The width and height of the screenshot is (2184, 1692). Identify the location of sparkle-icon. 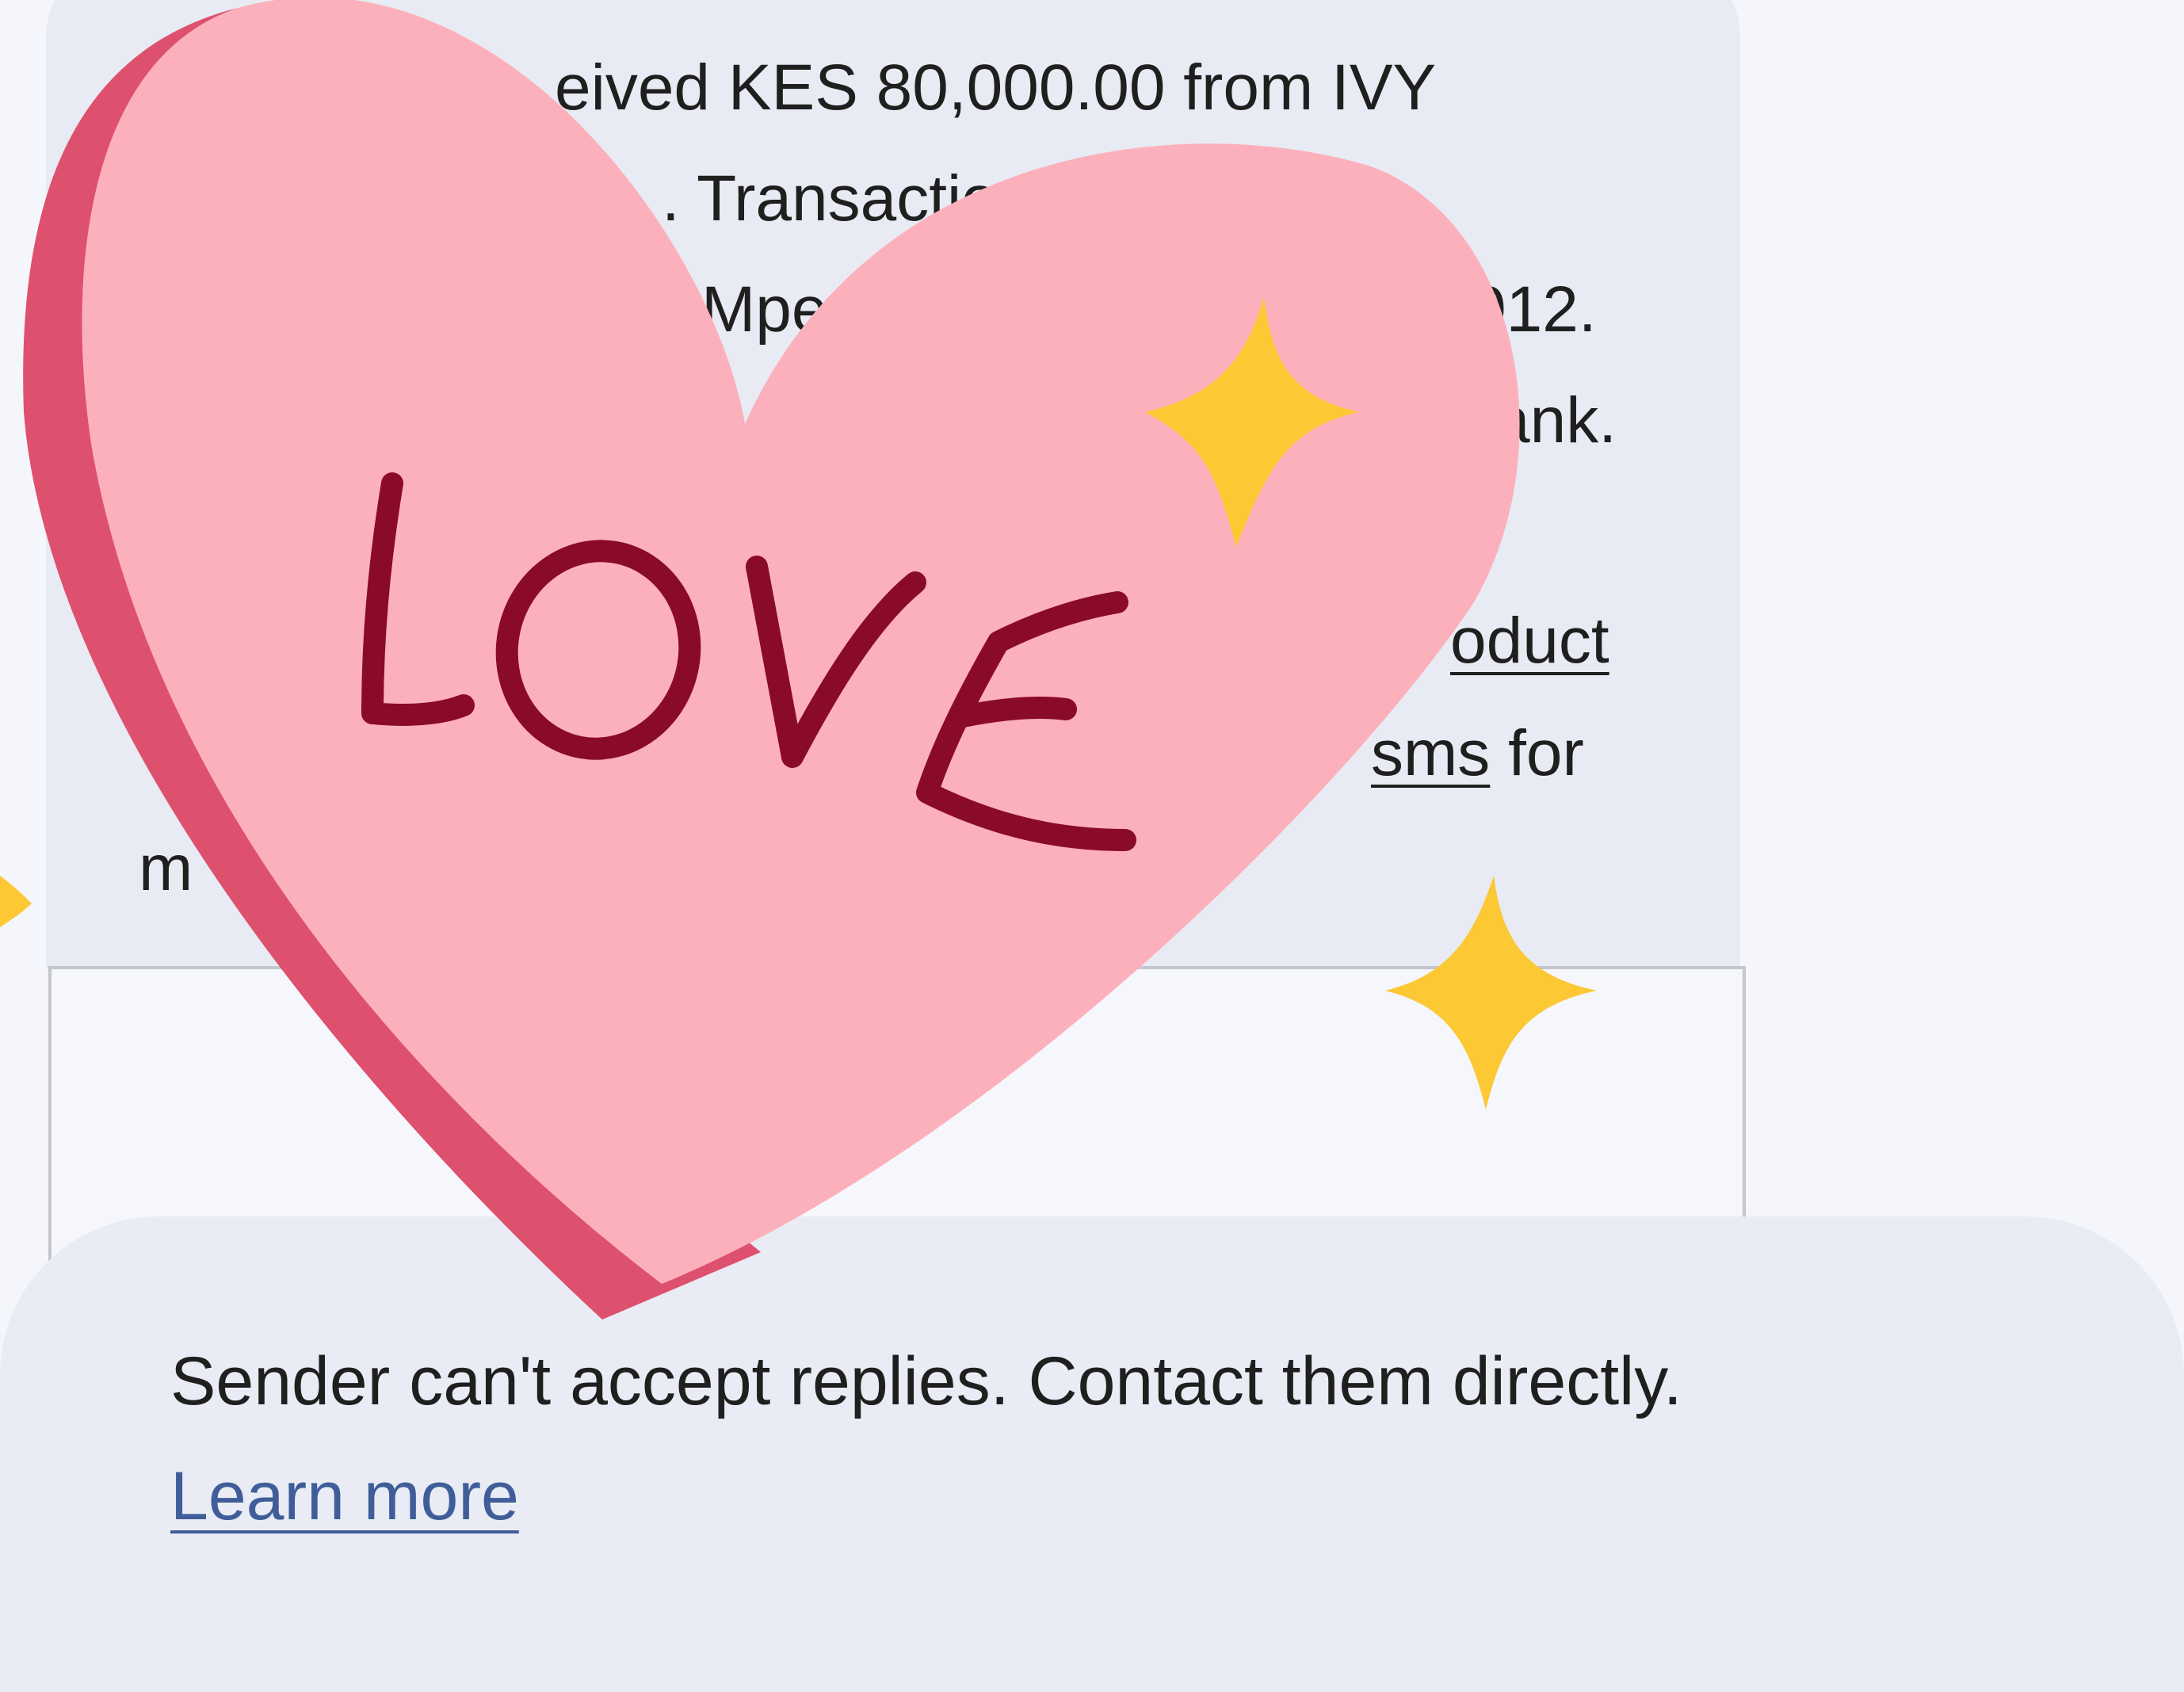
(16, 901).